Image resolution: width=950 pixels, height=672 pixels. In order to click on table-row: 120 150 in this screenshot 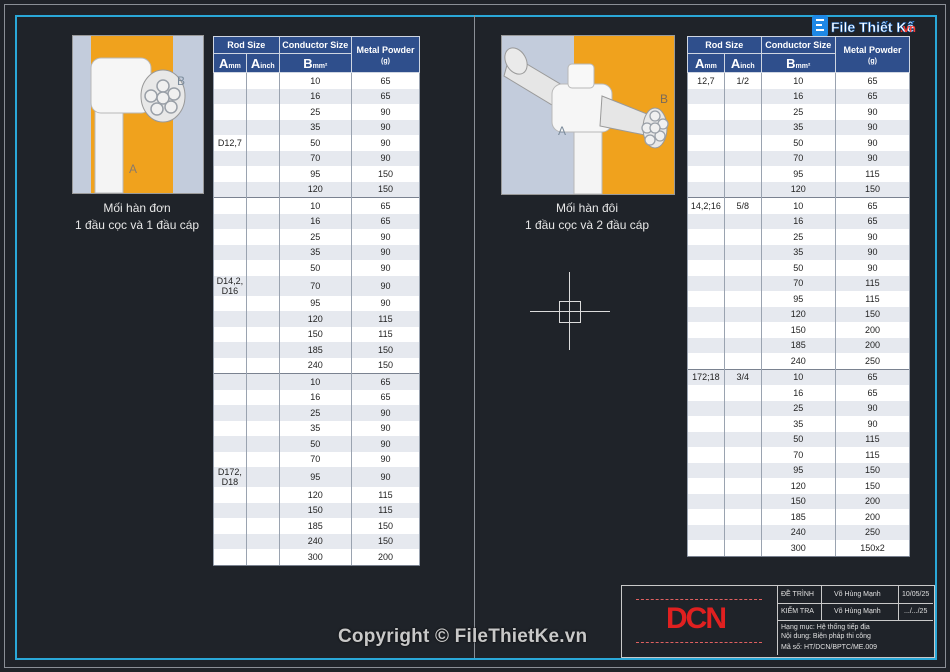, I will do `click(799, 486)`.